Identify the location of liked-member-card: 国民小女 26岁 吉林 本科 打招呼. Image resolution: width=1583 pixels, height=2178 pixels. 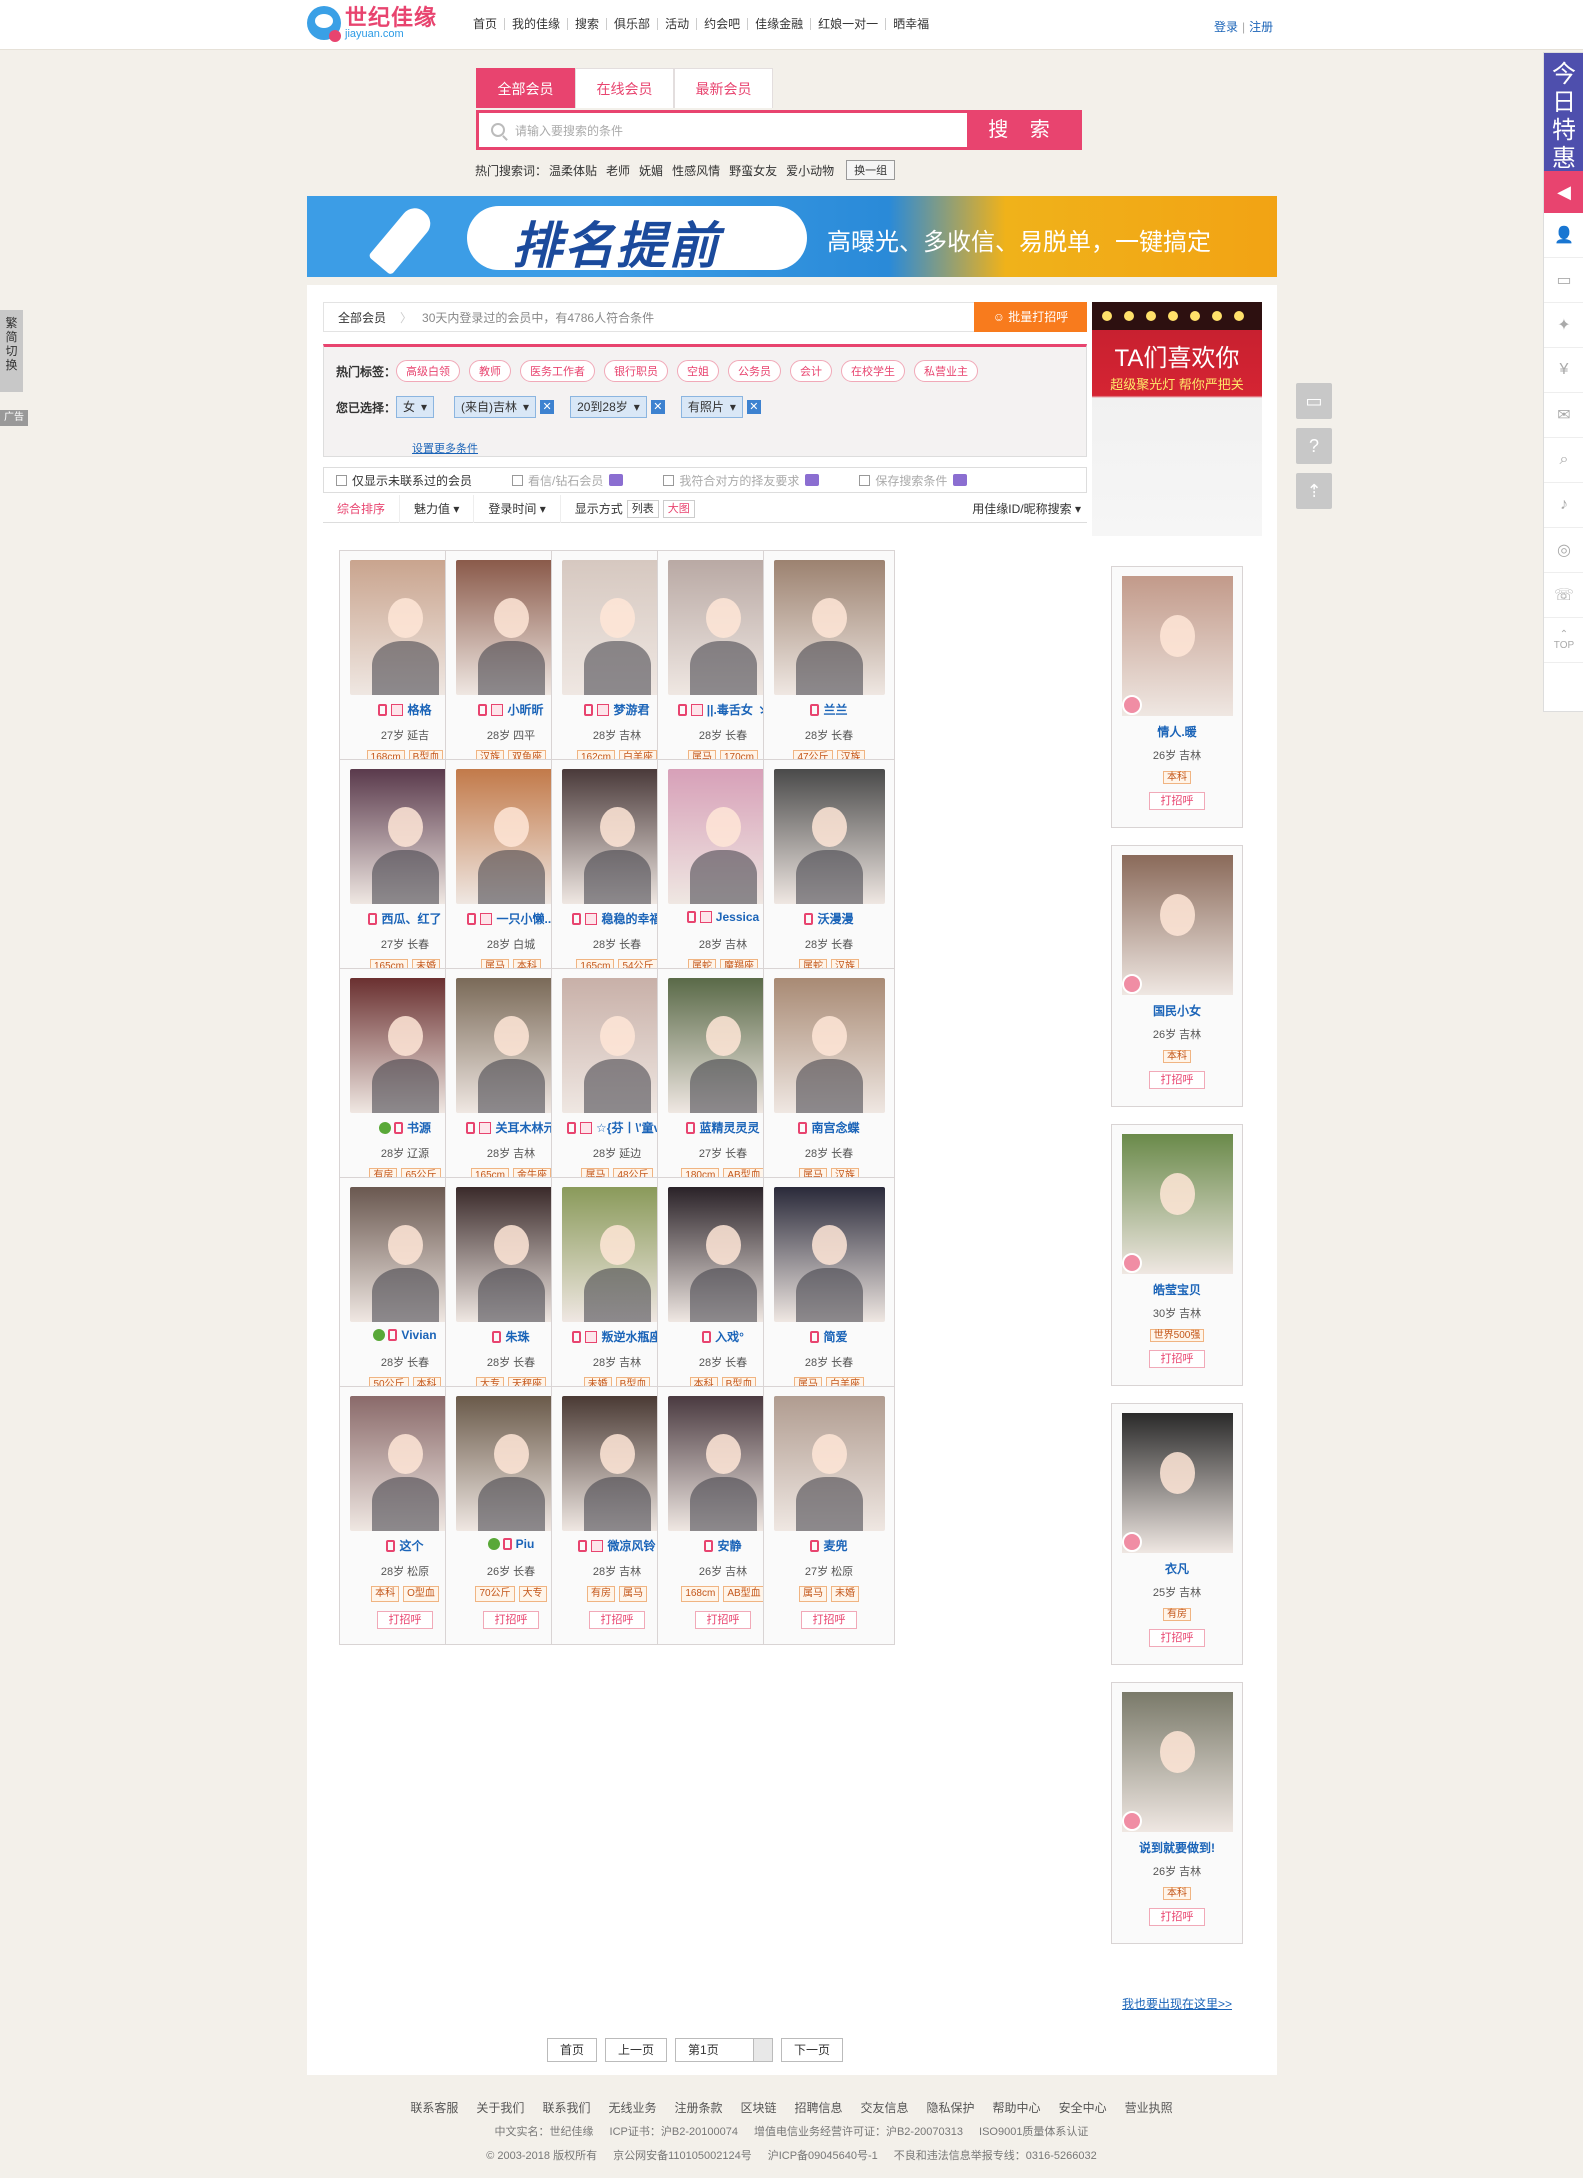
(1177, 976).